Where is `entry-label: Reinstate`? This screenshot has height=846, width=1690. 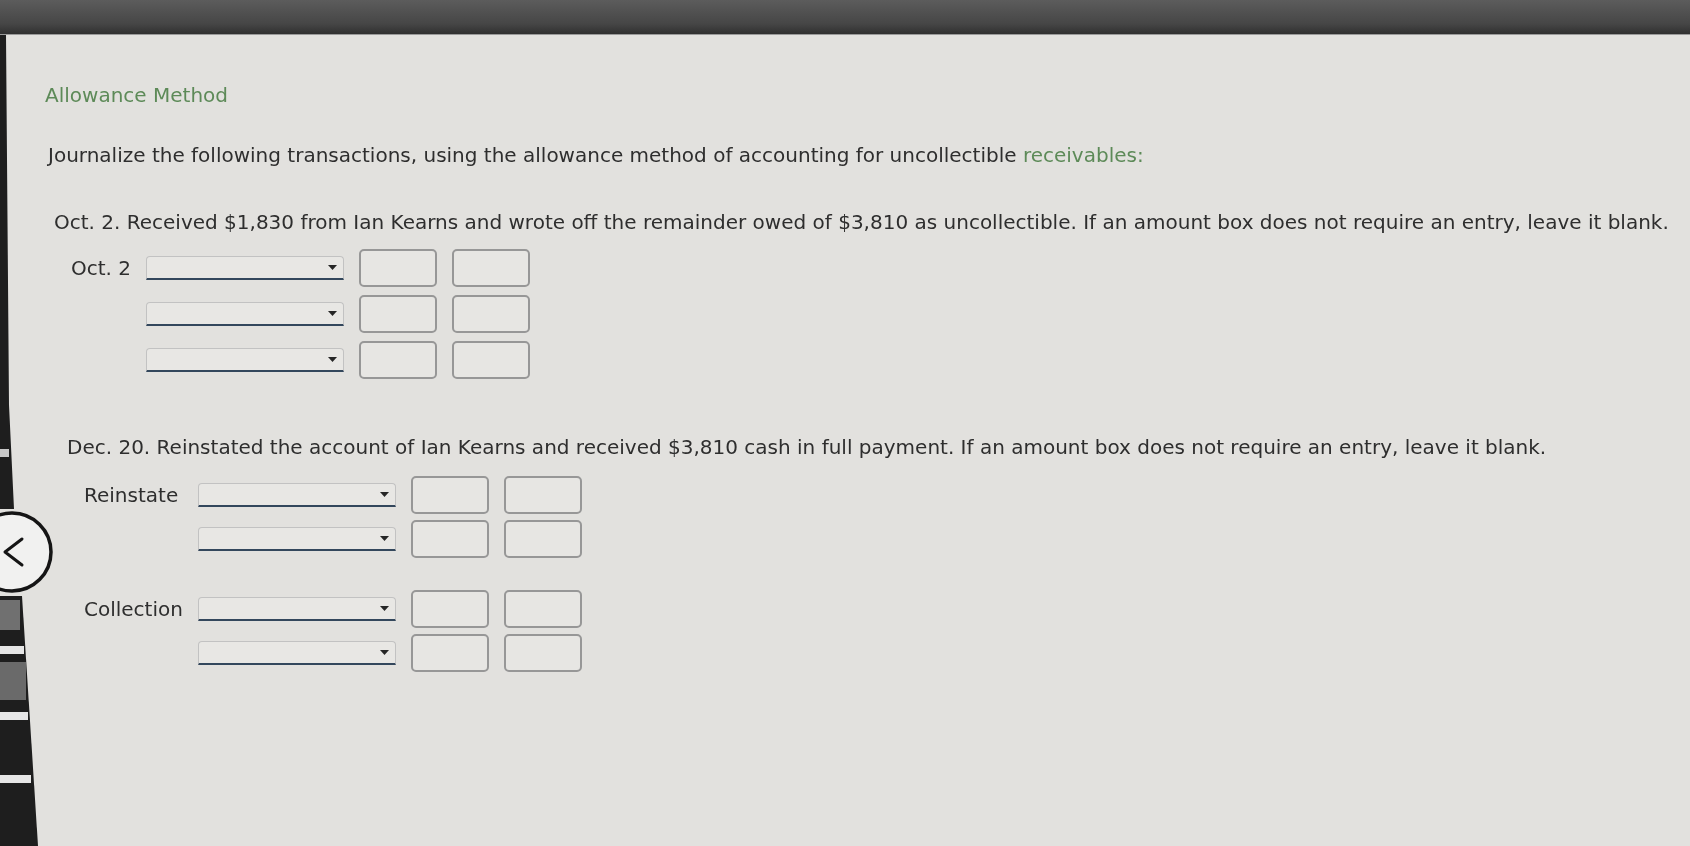 entry-label: Reinstate is located at coordinates (132, 495).